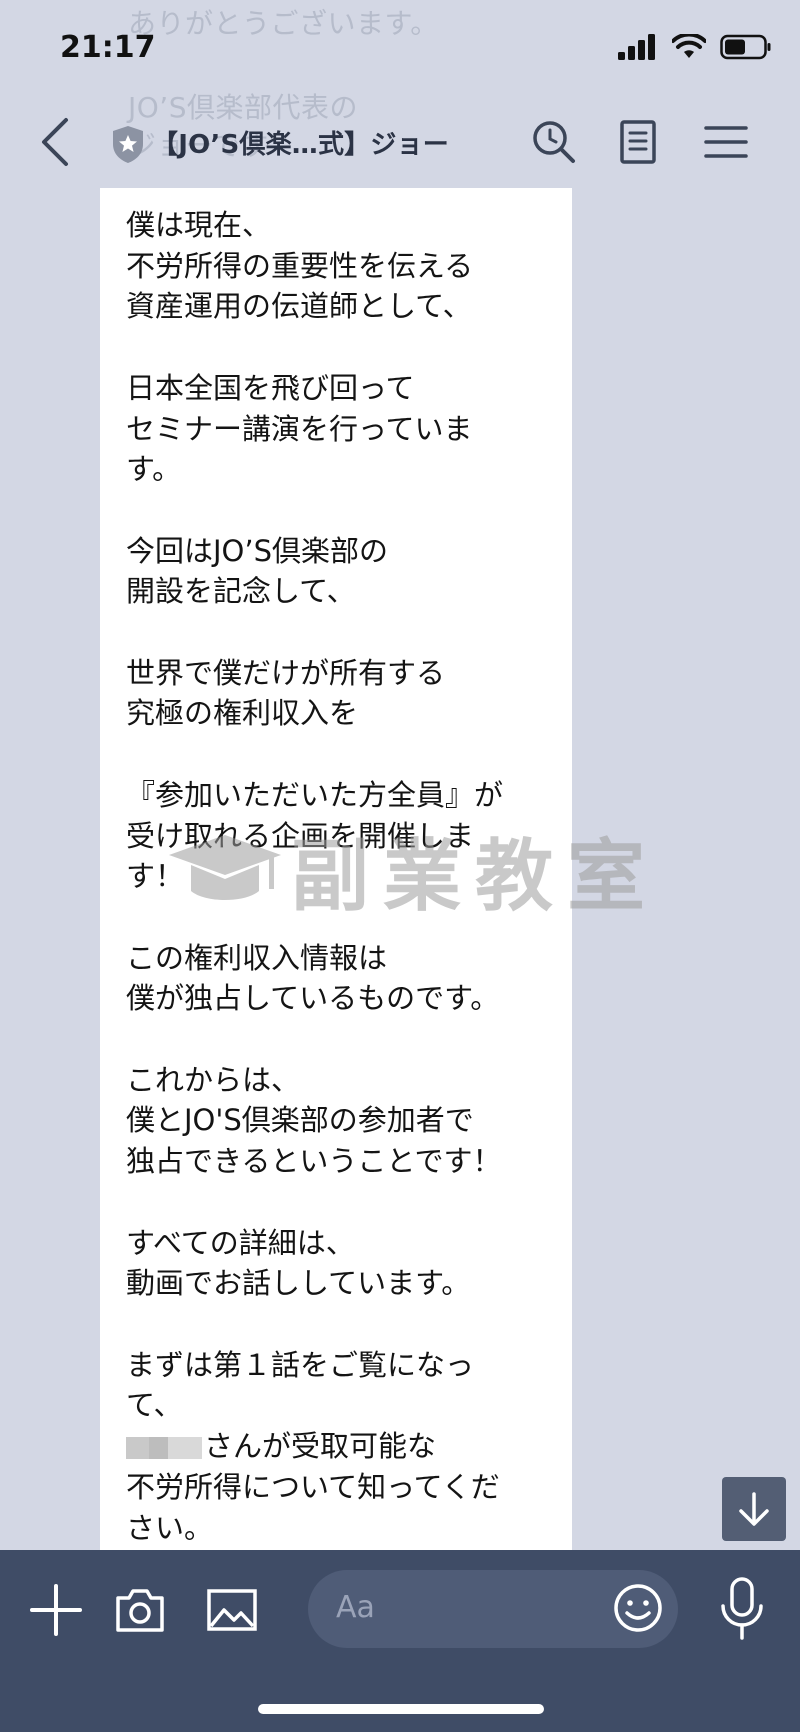  What do you see at coordinates (493, 1609) in the screenshot?
I see `message-input: Aa` at bounding box center [493, 1609].